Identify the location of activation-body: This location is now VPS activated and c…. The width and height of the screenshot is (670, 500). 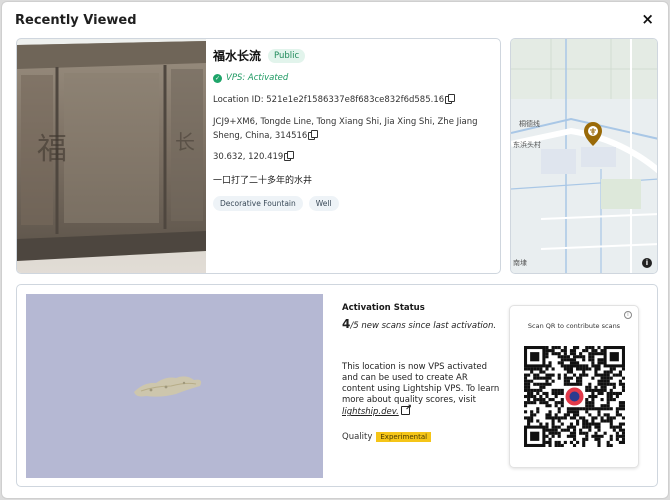
(421, 383).